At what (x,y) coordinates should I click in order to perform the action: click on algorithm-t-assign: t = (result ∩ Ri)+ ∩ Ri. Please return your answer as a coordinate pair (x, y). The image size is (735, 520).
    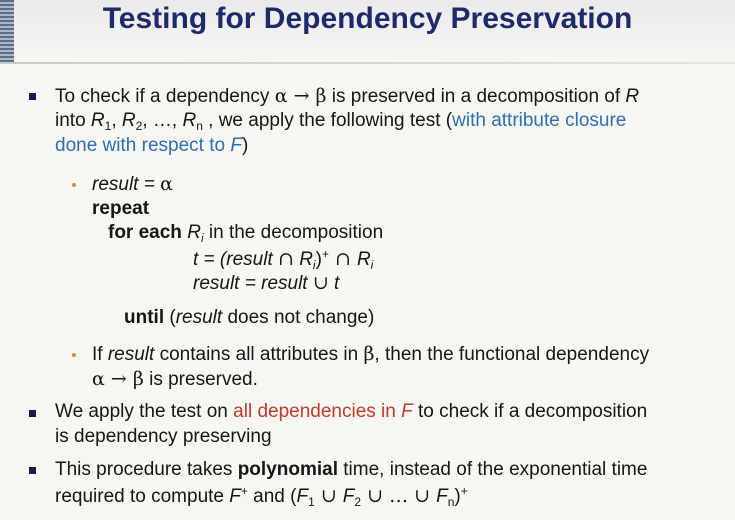
    Looking at the image, I should click on (283, 259).